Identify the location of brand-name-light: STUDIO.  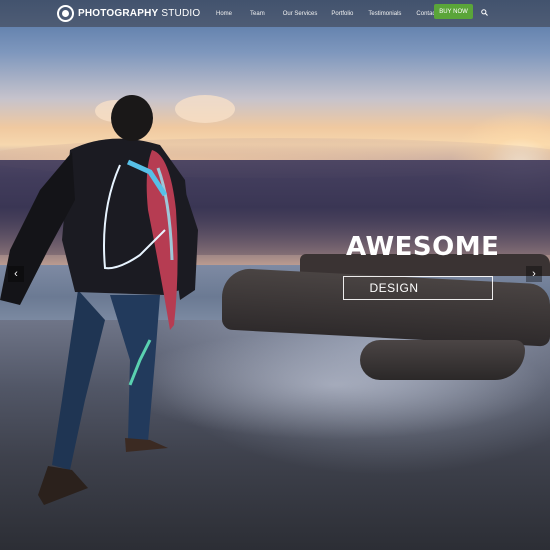
(181, 13).